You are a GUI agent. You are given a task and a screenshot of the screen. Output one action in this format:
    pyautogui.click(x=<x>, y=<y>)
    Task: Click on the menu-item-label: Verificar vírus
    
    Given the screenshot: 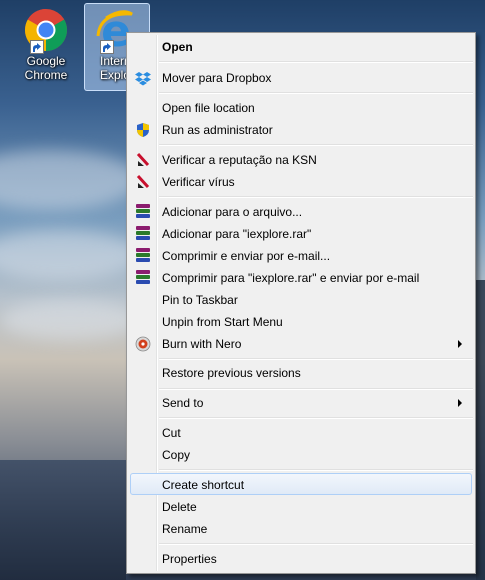 What is the action you would take?
    pyautogui.click(x=198, y=182)
    